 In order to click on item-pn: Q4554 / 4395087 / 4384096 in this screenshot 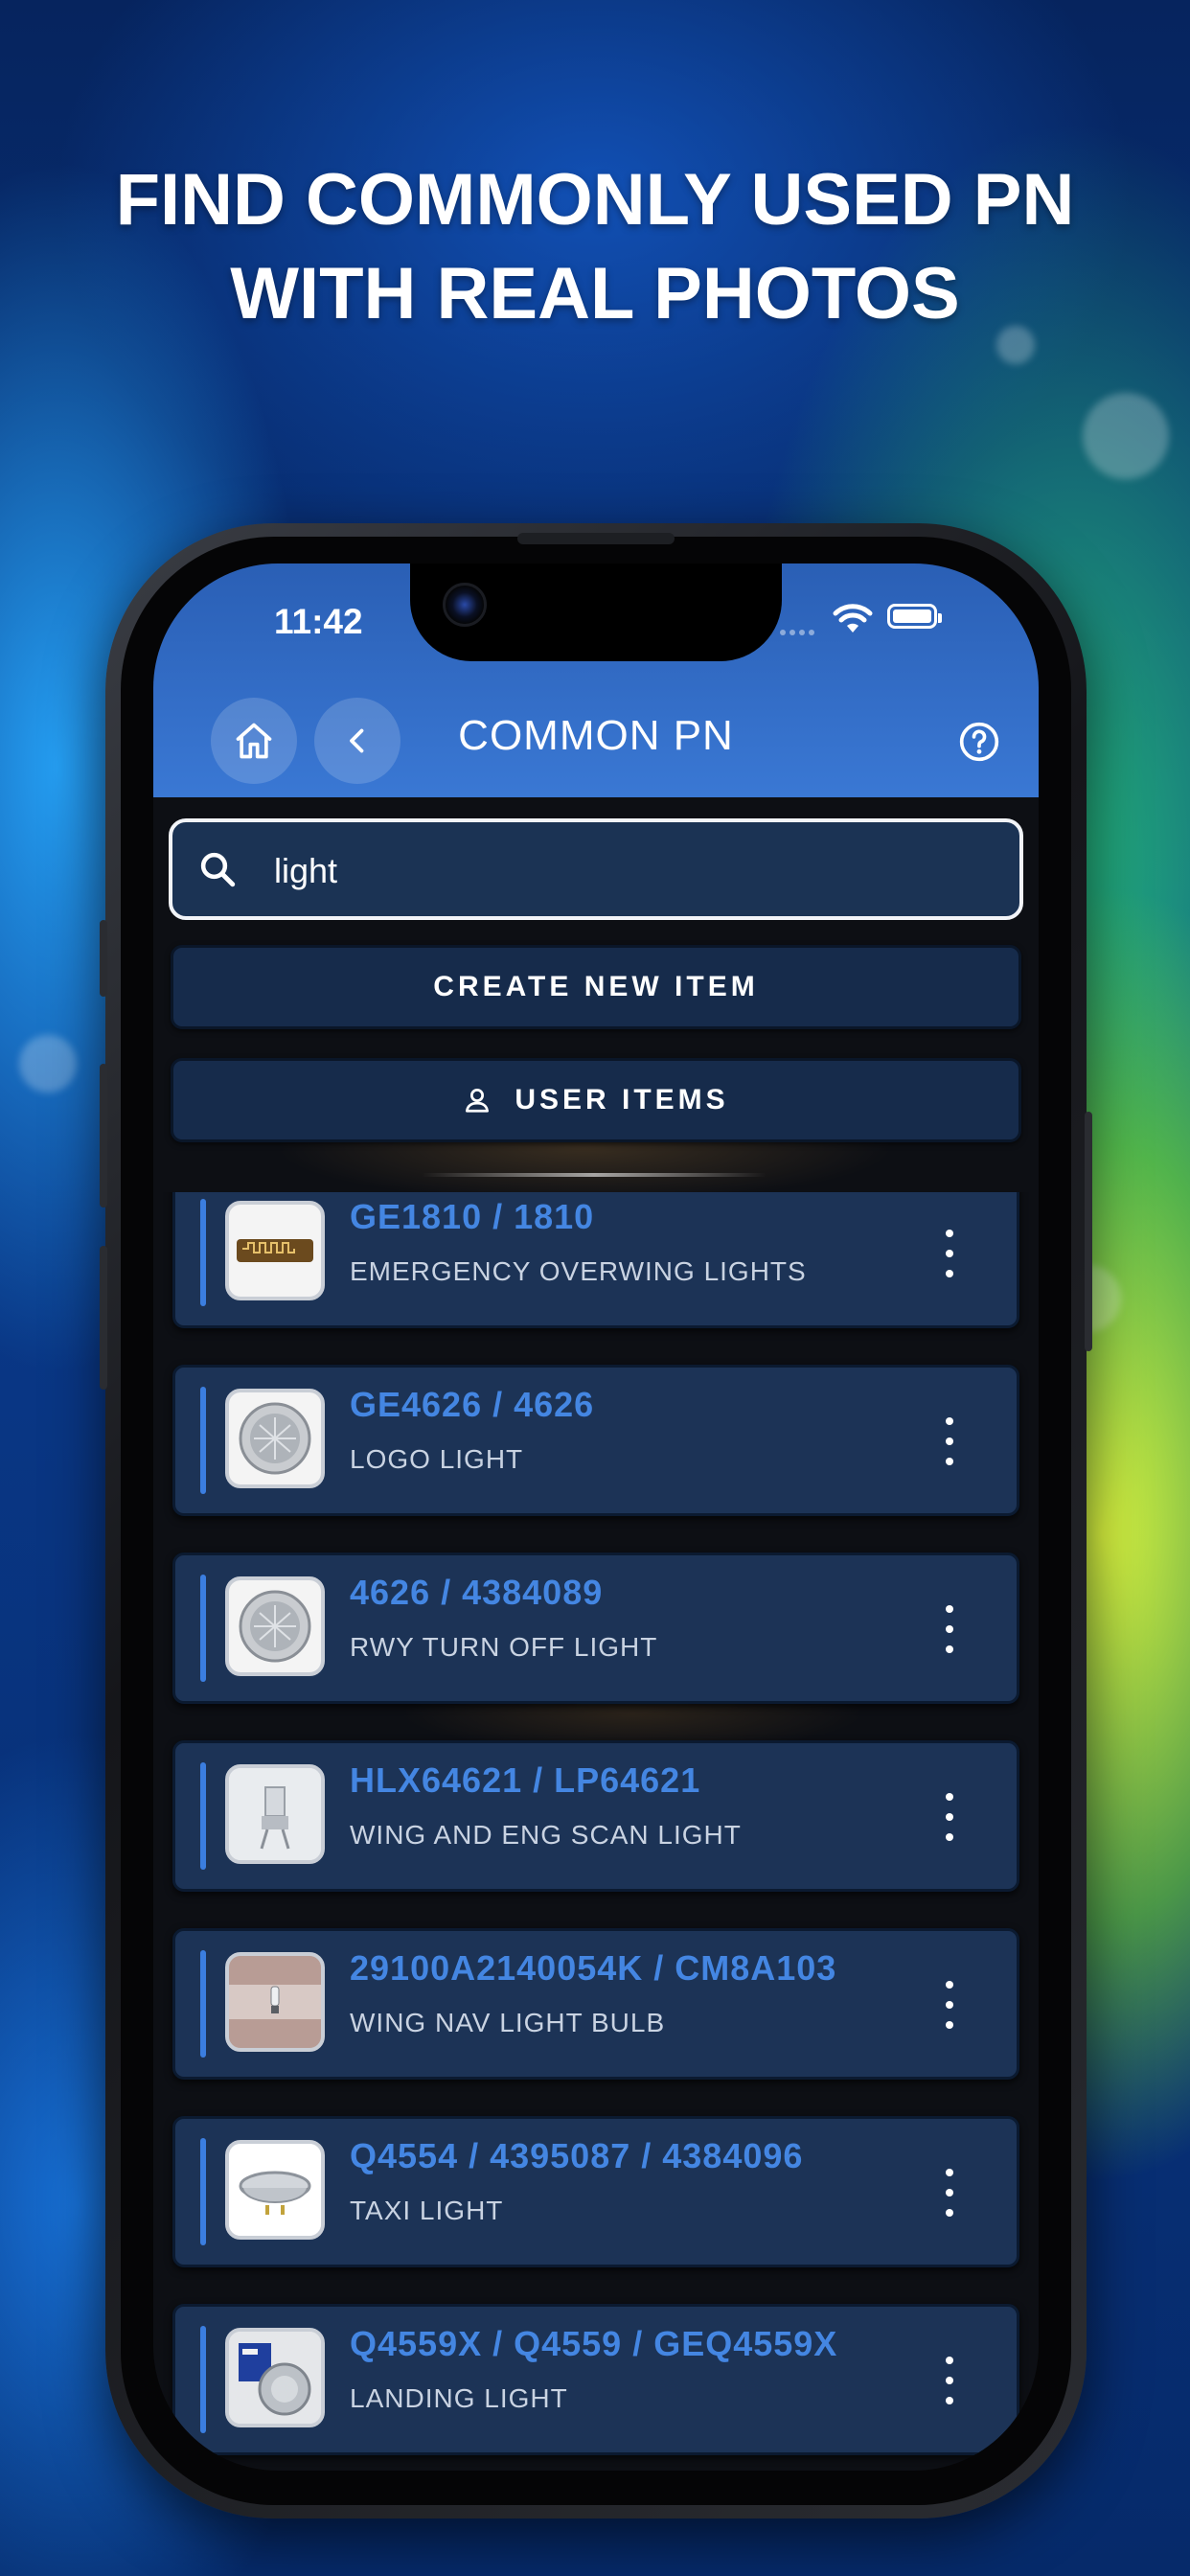, I will do `click(577, 2156)`.